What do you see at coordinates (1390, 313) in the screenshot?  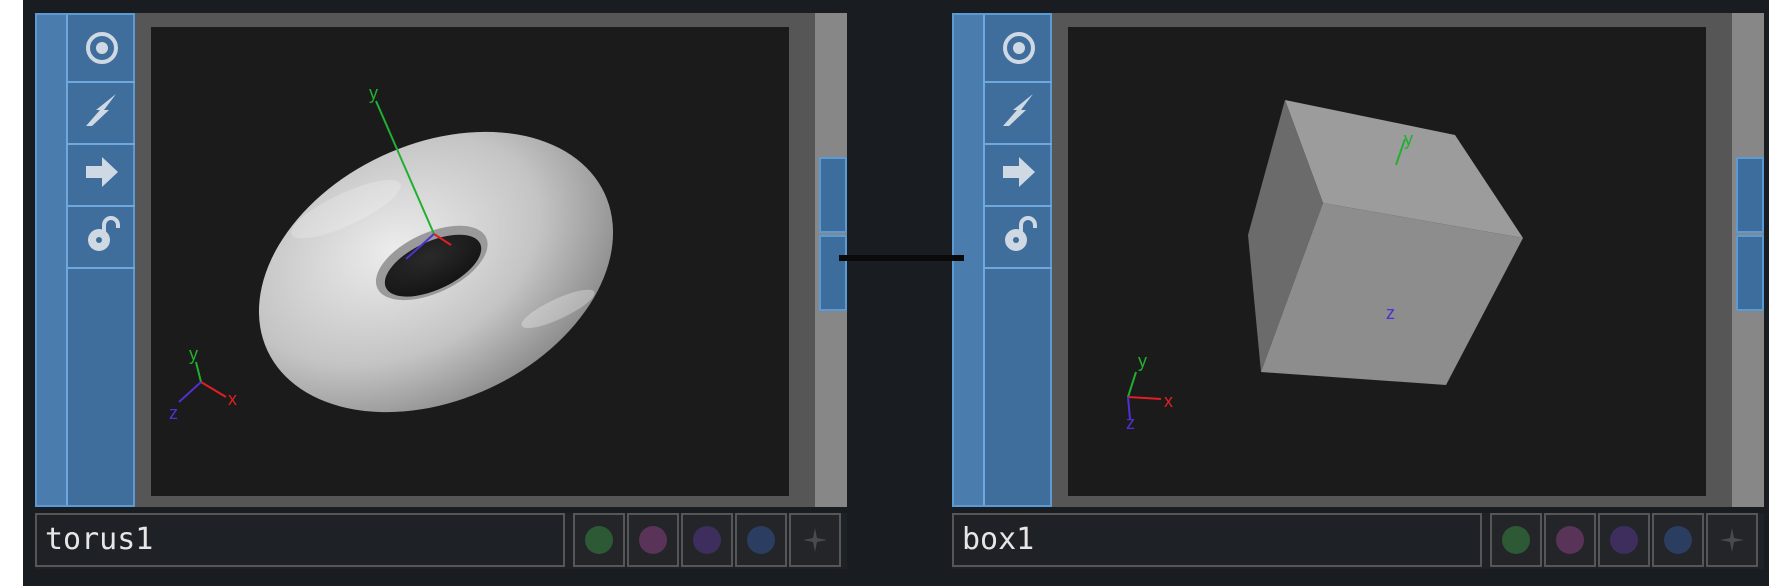 I see `axis-z-label: z` at bounding box center [1390, 313].